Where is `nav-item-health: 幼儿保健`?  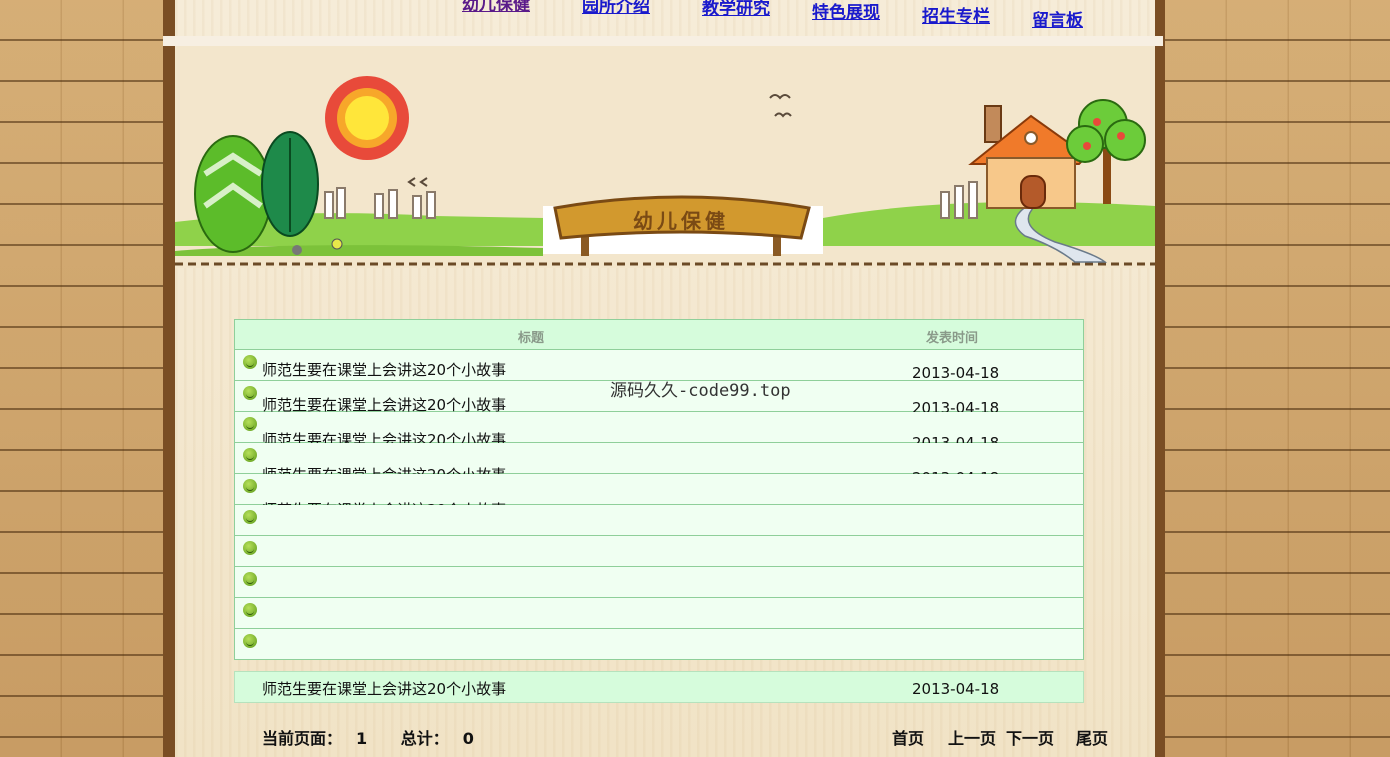
nav-item-health: 幼儿保健 is located at coordinates (496, 7).